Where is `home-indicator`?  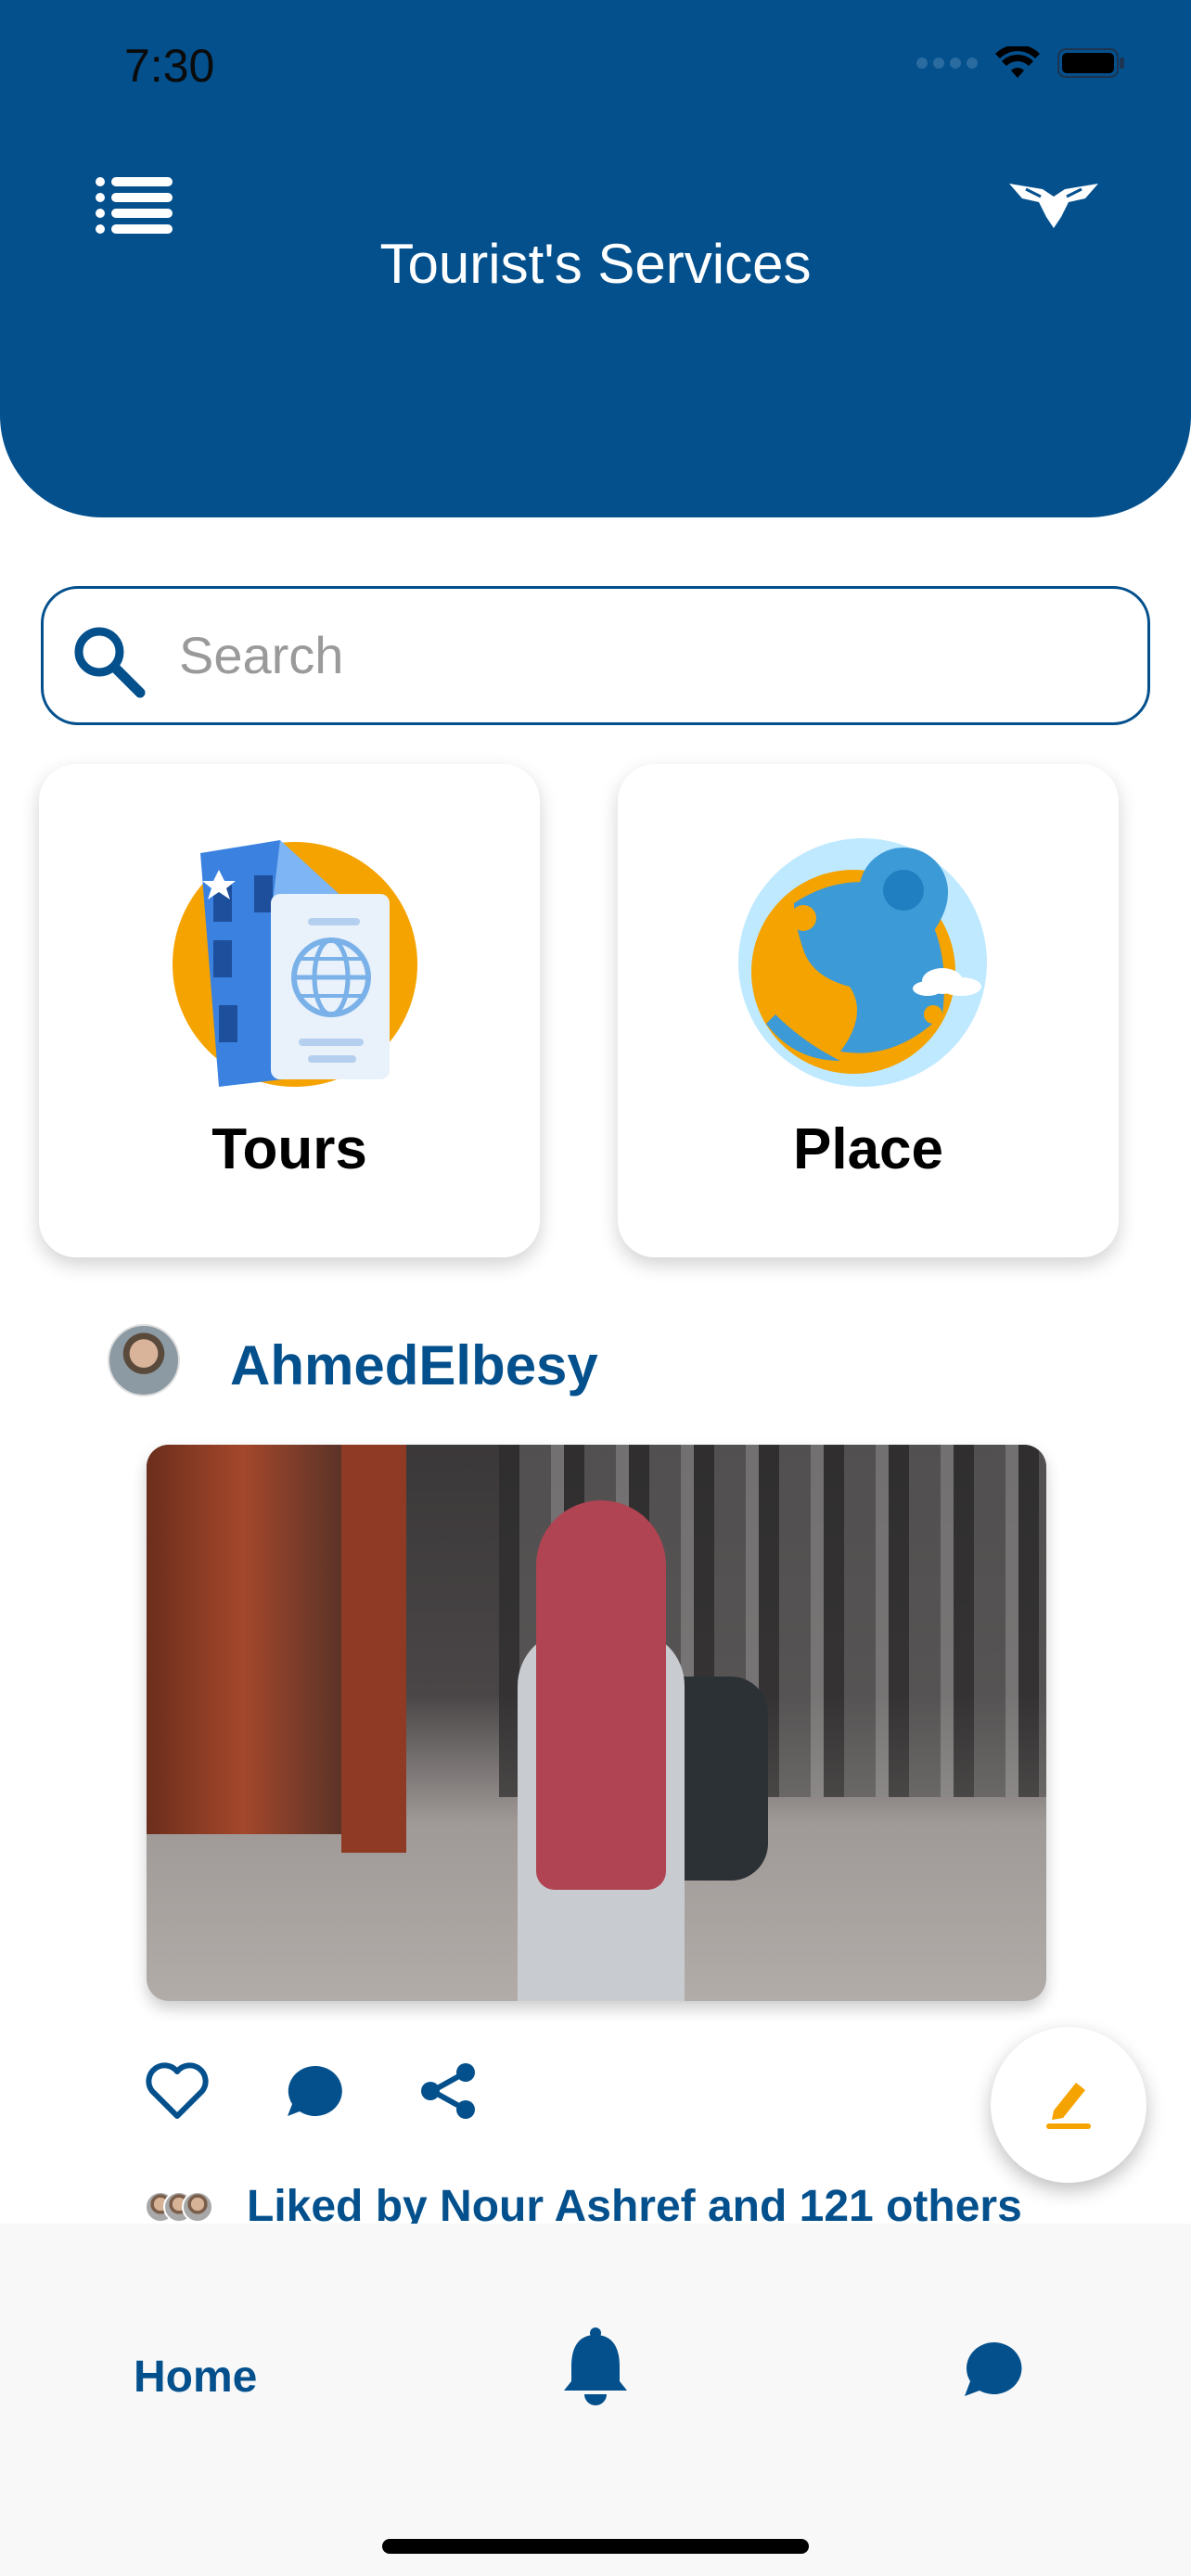
home-indicator is located at coordinates (595, 2546).